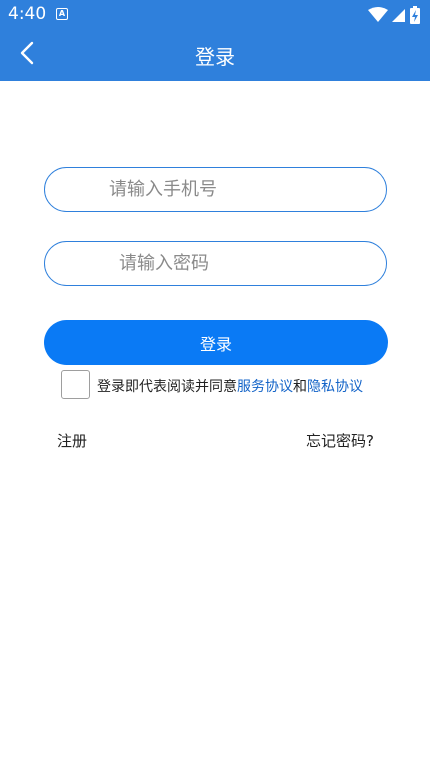 The width and height of the screenshot is (430, 764). I want to click on service-agreement-link: 服务协议, so click(265, 387).